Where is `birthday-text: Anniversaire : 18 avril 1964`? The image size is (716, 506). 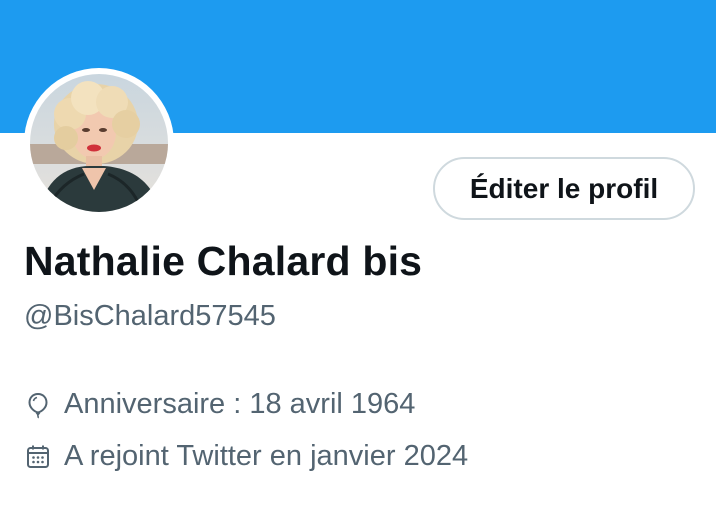
birthday-text: Anniversaire : 18 avril 1964 is located at coordinates (240, 404).